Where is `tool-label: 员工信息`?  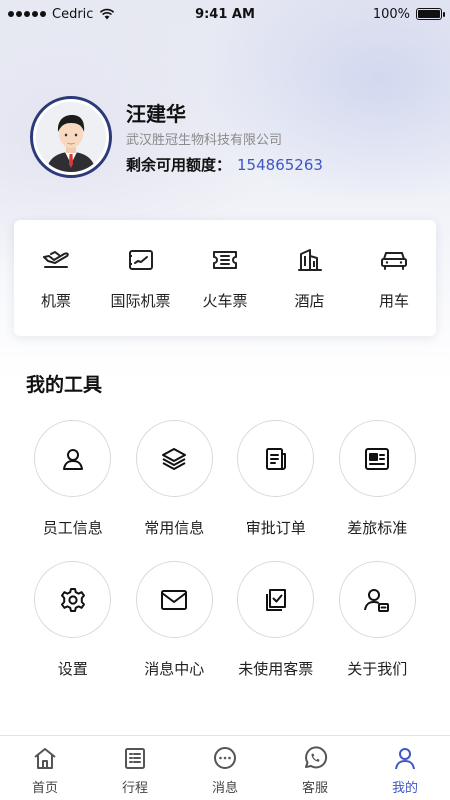
tool-label: 员工信息 is located at coordinates (72, 528).